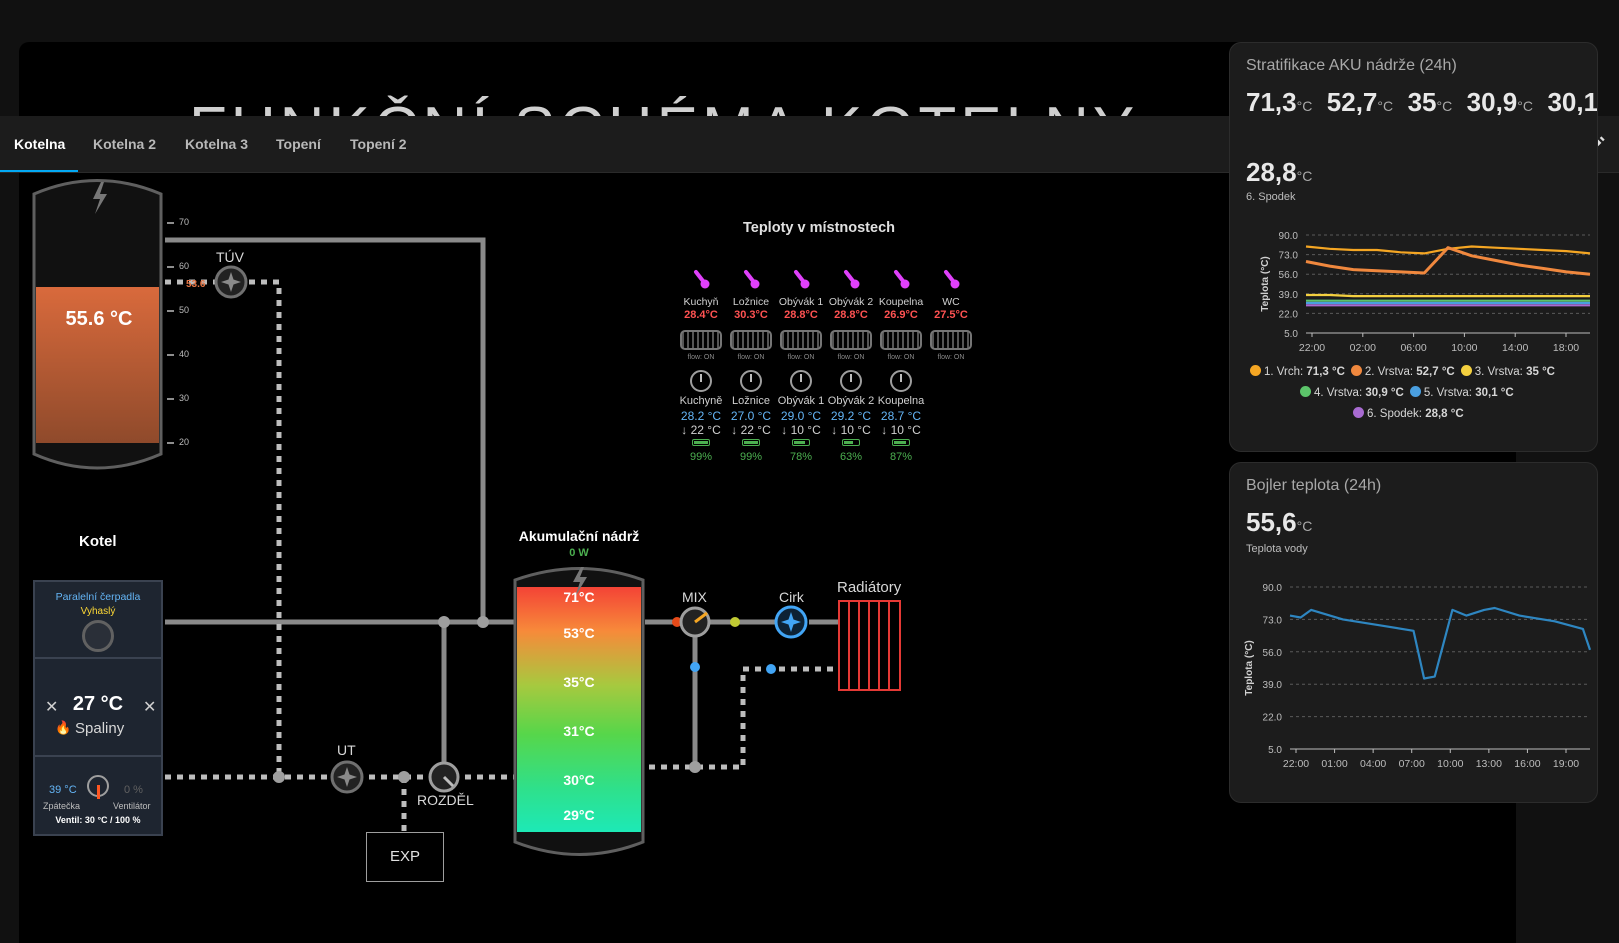 The height and width of the screenshot is (943, 1619). I want to click on thermostat-name: Obývák 1, so click(801, 401).